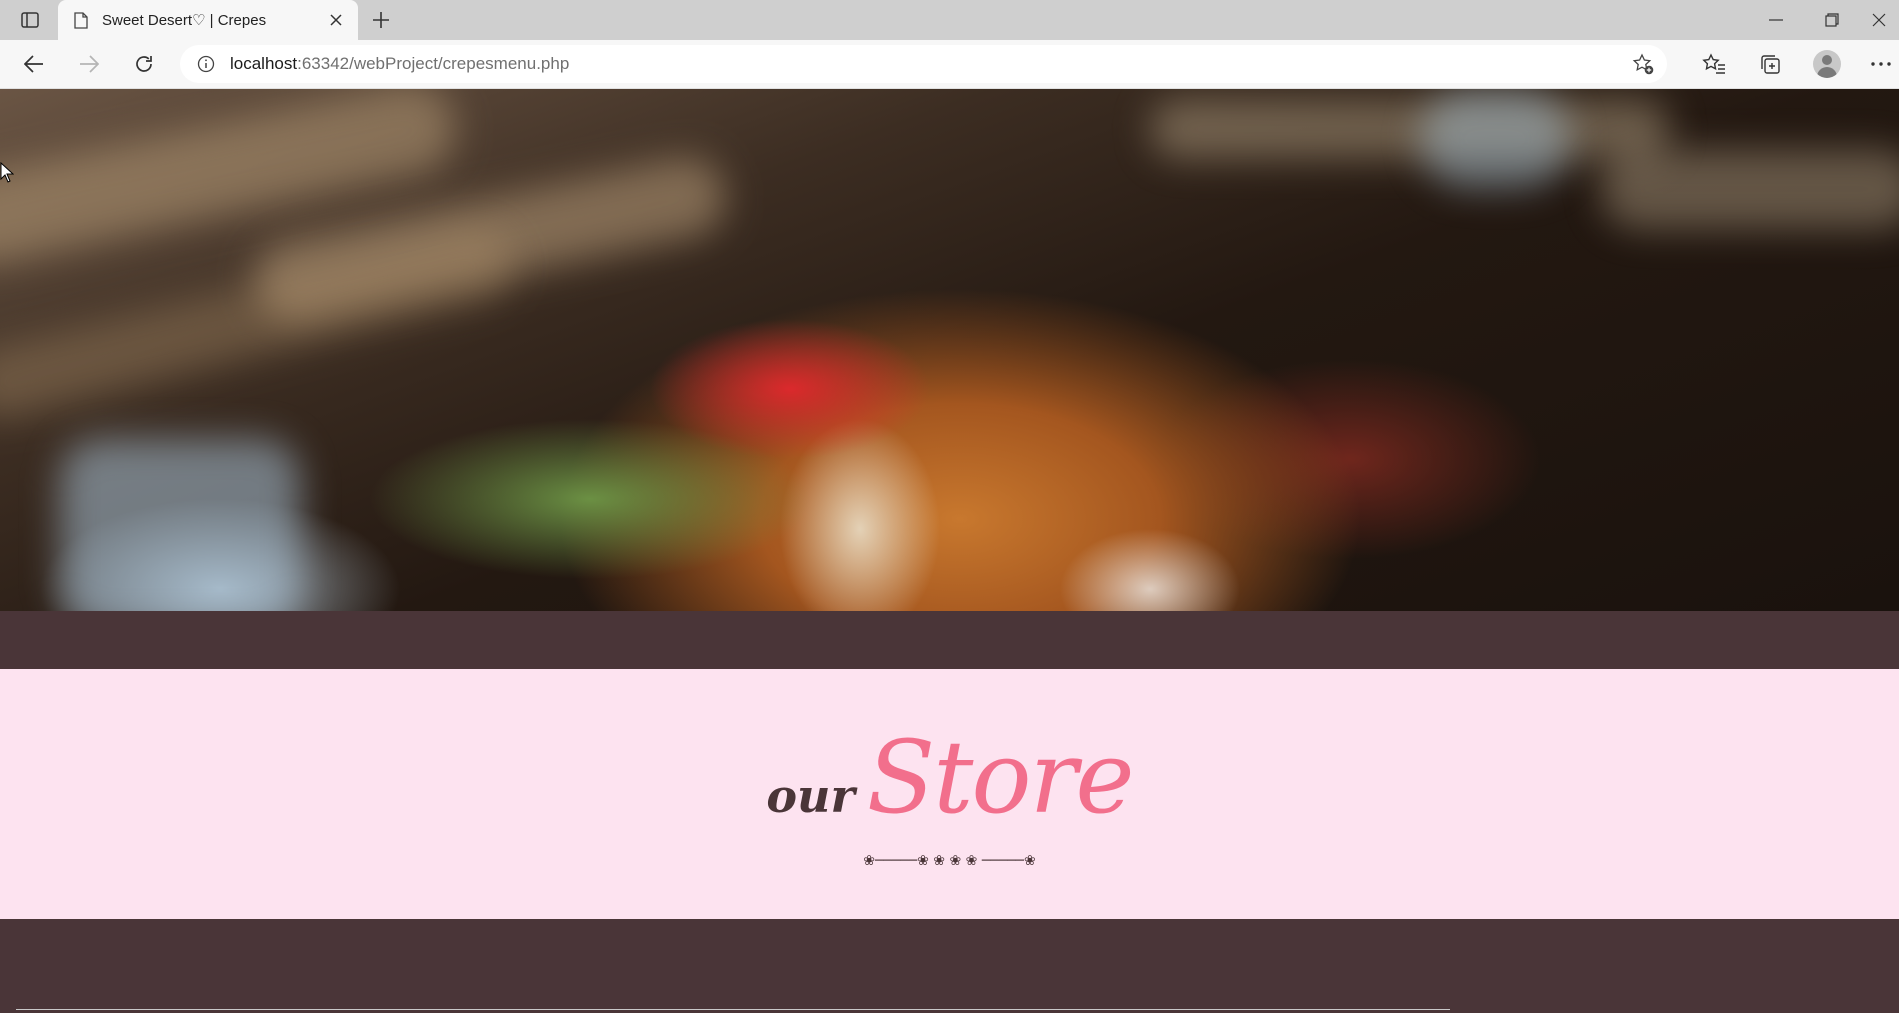  I want to click on minimize-icon, so click(1776, 20).